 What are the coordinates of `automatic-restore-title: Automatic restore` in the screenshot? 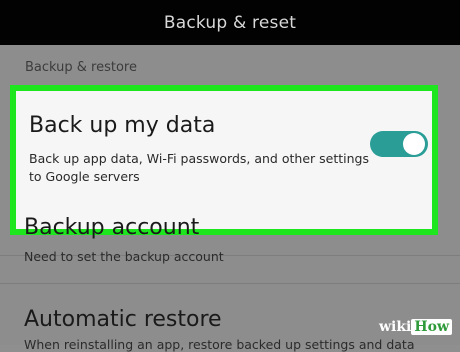 It's located at (123, 319).